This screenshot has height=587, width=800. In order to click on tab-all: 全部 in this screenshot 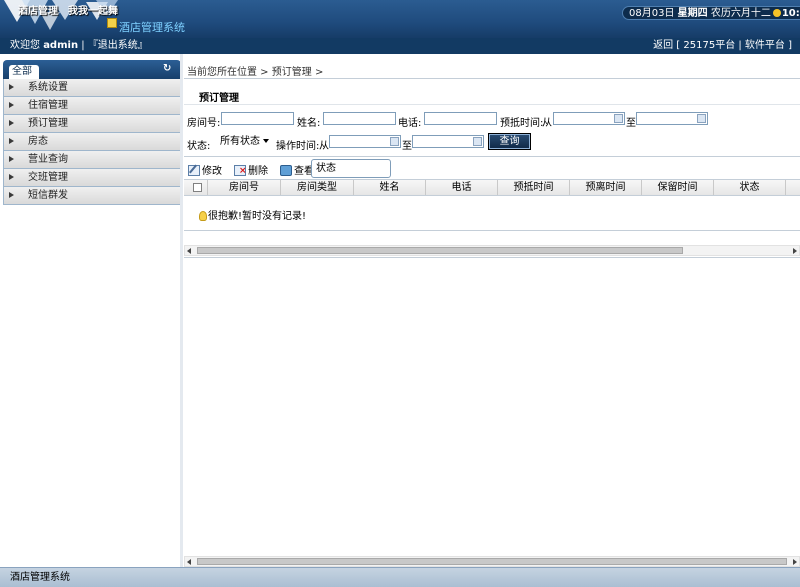, I will do `click(24, 72)`.